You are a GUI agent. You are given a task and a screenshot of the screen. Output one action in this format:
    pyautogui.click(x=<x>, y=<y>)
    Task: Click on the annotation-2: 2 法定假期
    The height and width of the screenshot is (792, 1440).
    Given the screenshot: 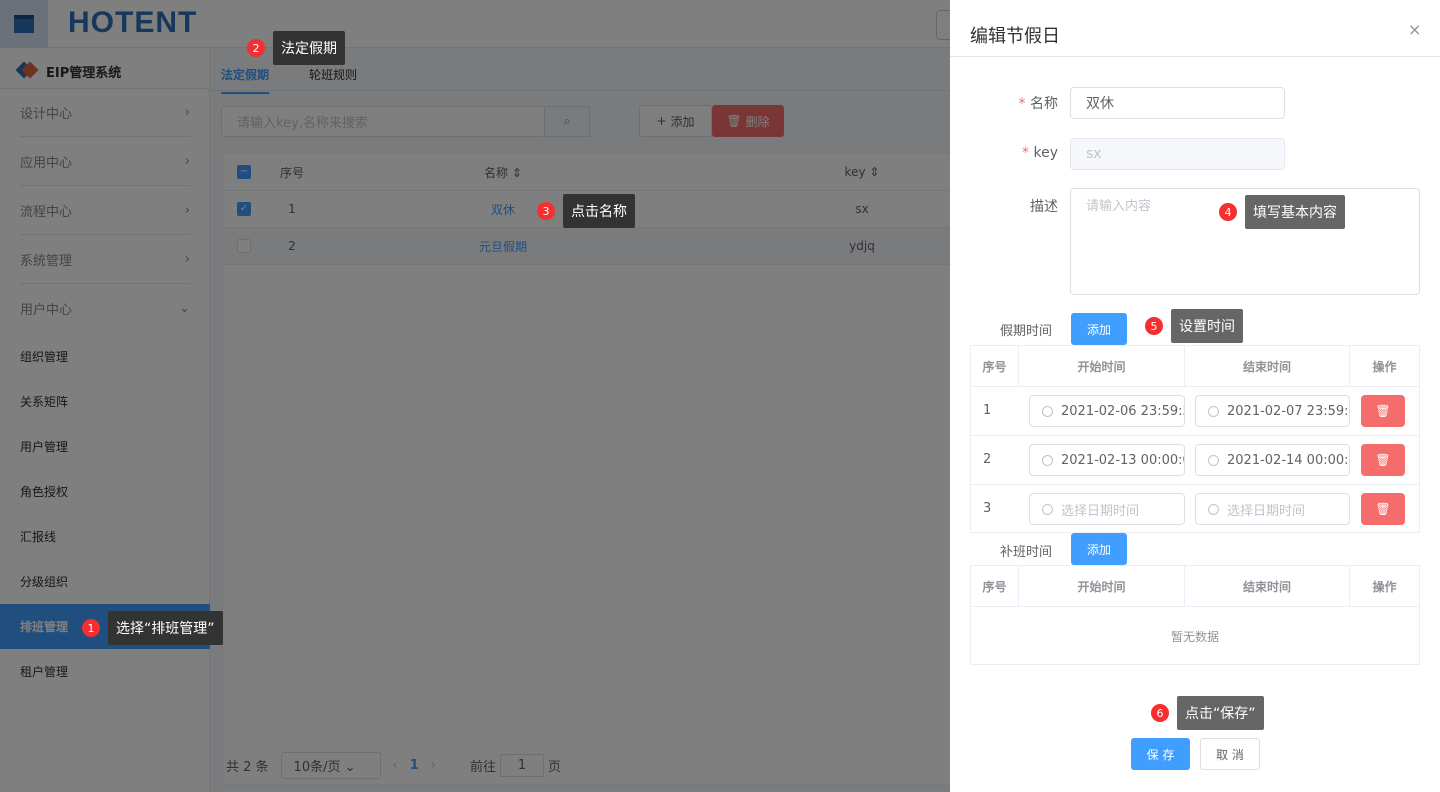 What is the action you would take?
    pyautogui.click(x=296, y=48)
    